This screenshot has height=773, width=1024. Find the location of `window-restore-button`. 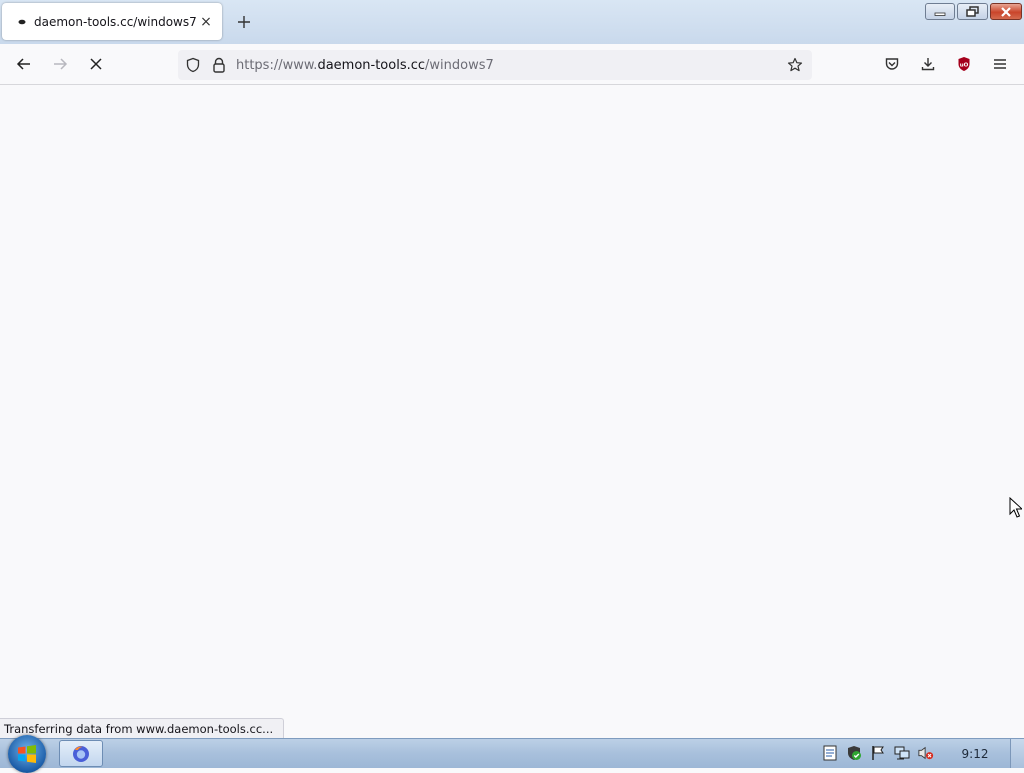

window-restore-button is located at coordinates (972, 11).